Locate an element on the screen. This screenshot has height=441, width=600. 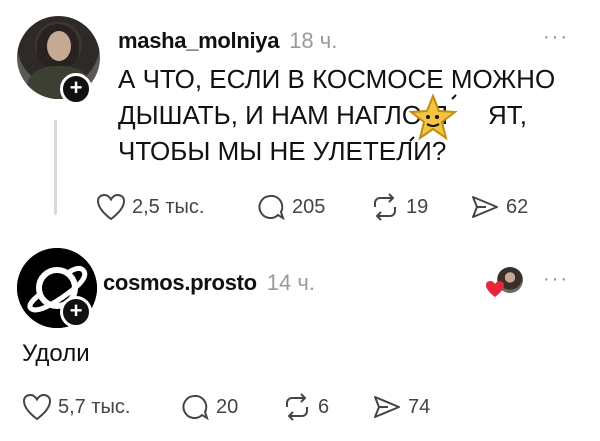
share-count: 62 is located at coordinates (517, 206).